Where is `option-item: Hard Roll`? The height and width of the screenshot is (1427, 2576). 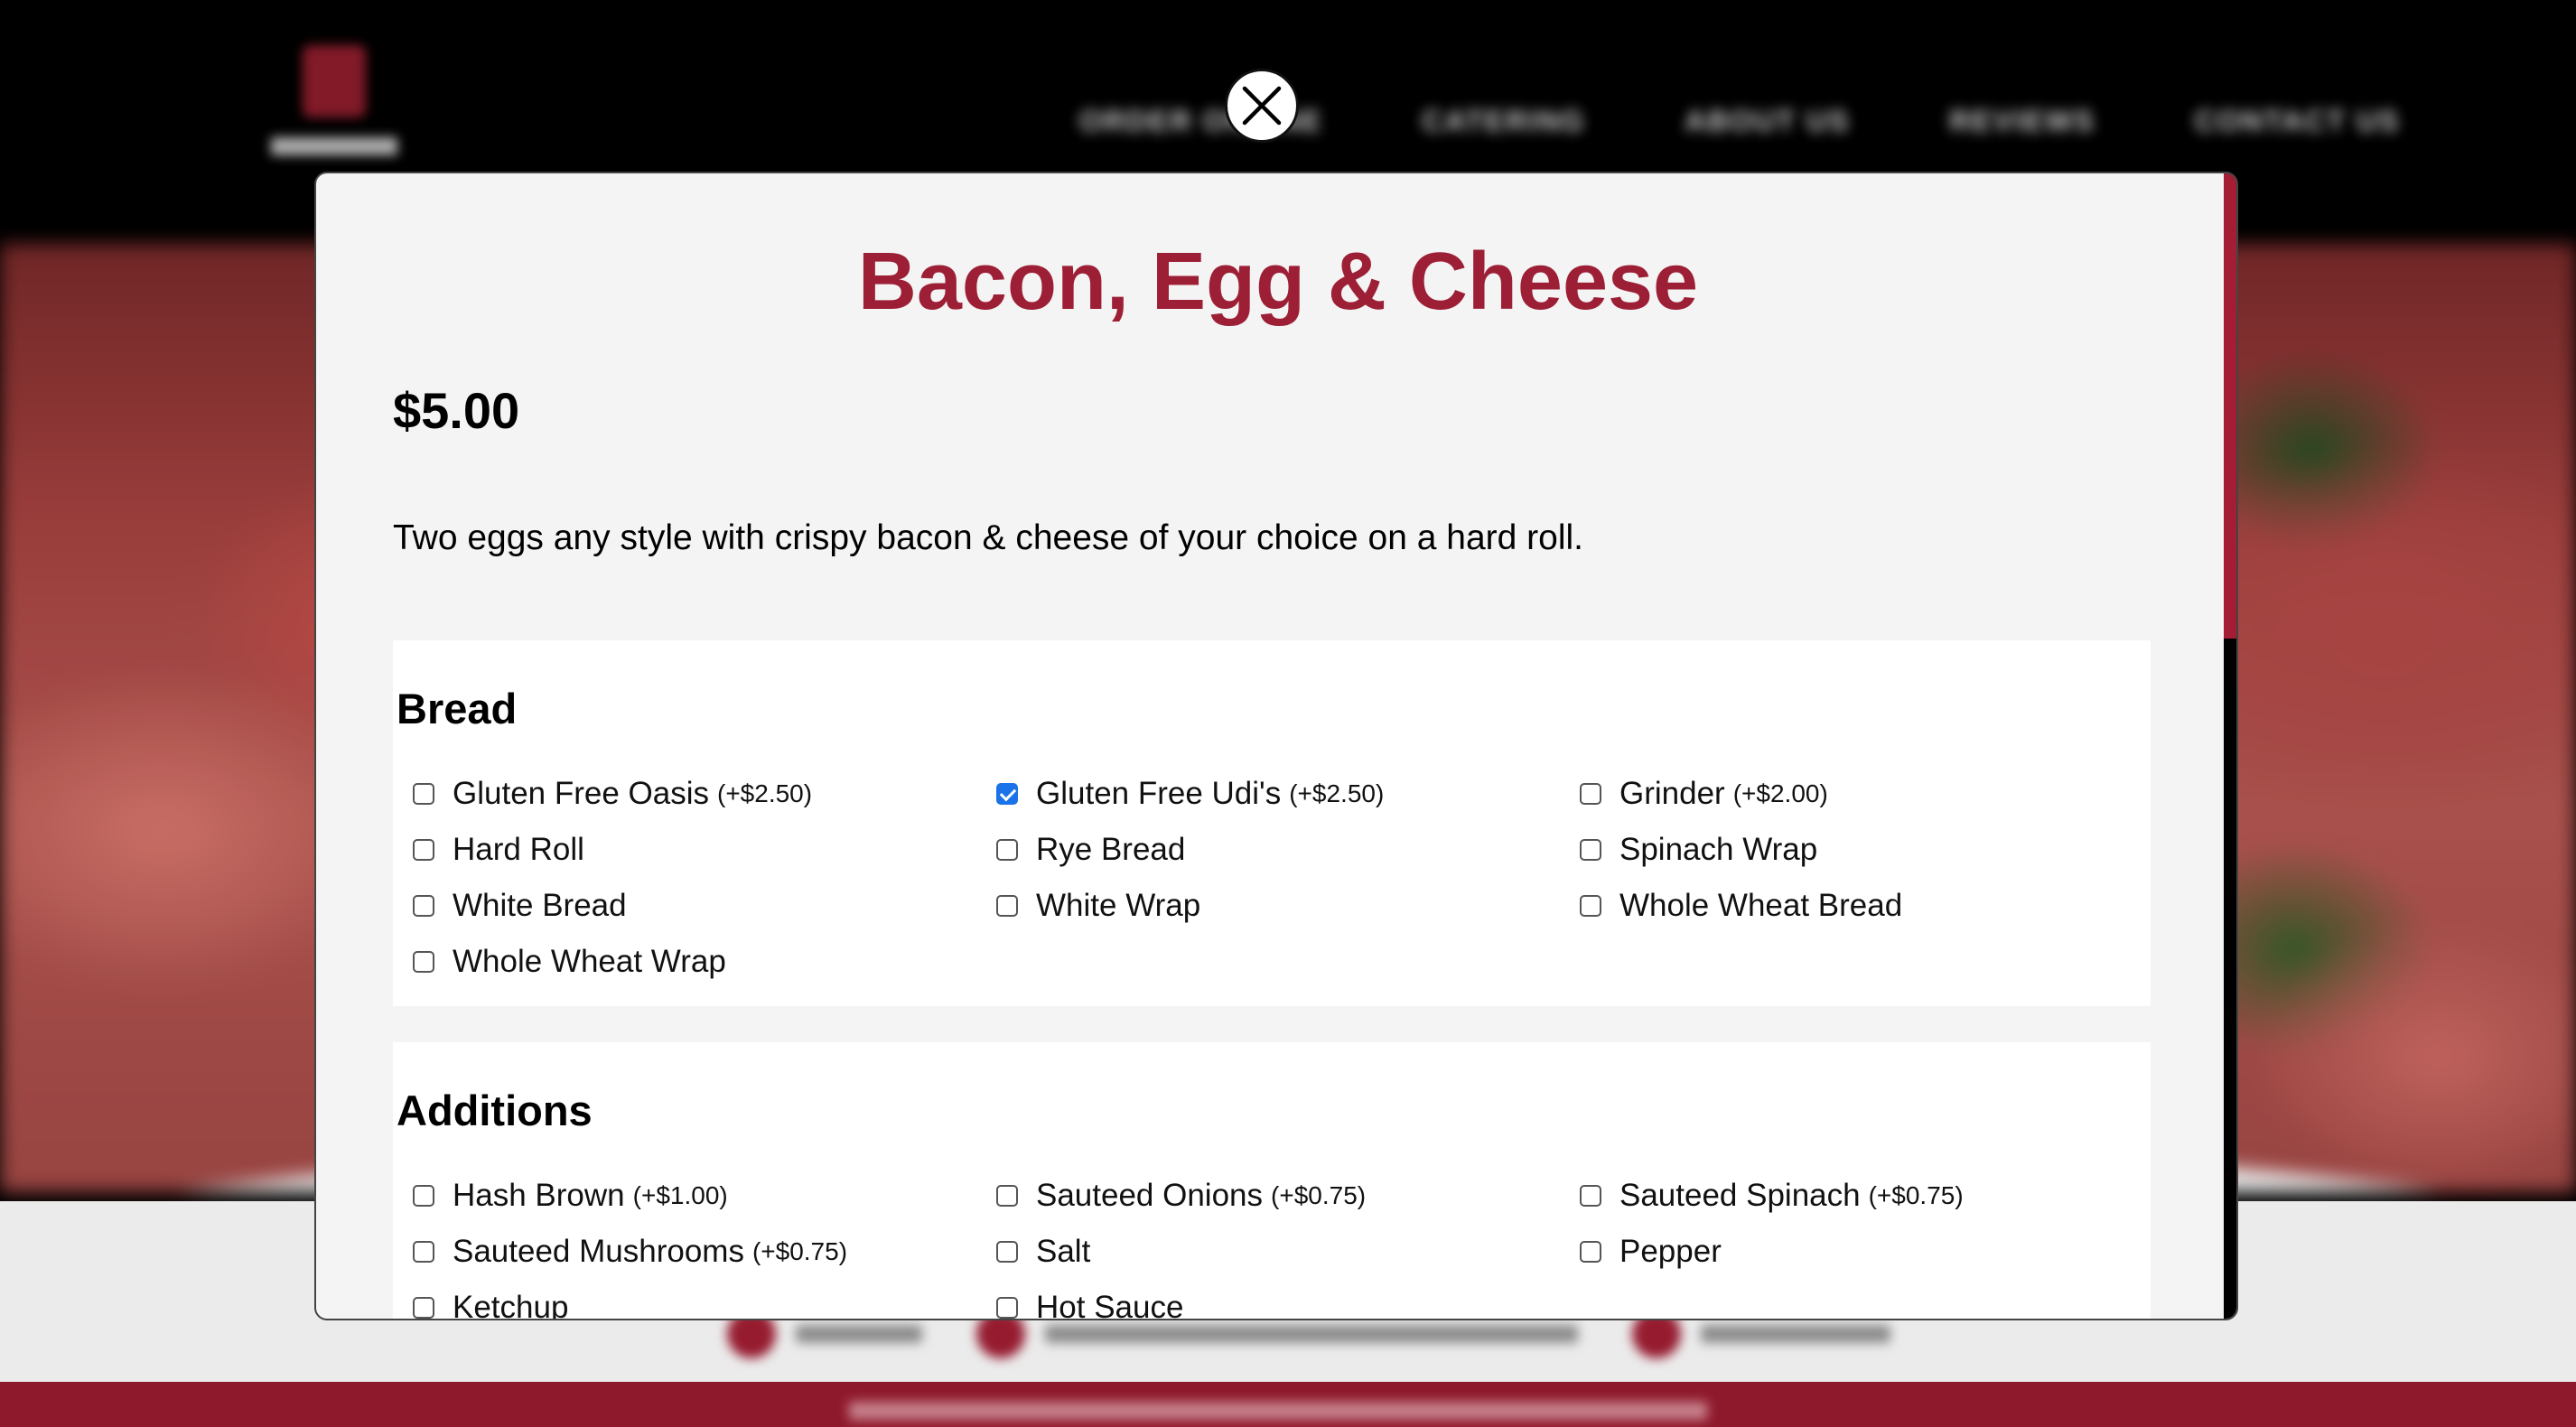
option-item: Hard Roll is located at coordinates (704, 849).